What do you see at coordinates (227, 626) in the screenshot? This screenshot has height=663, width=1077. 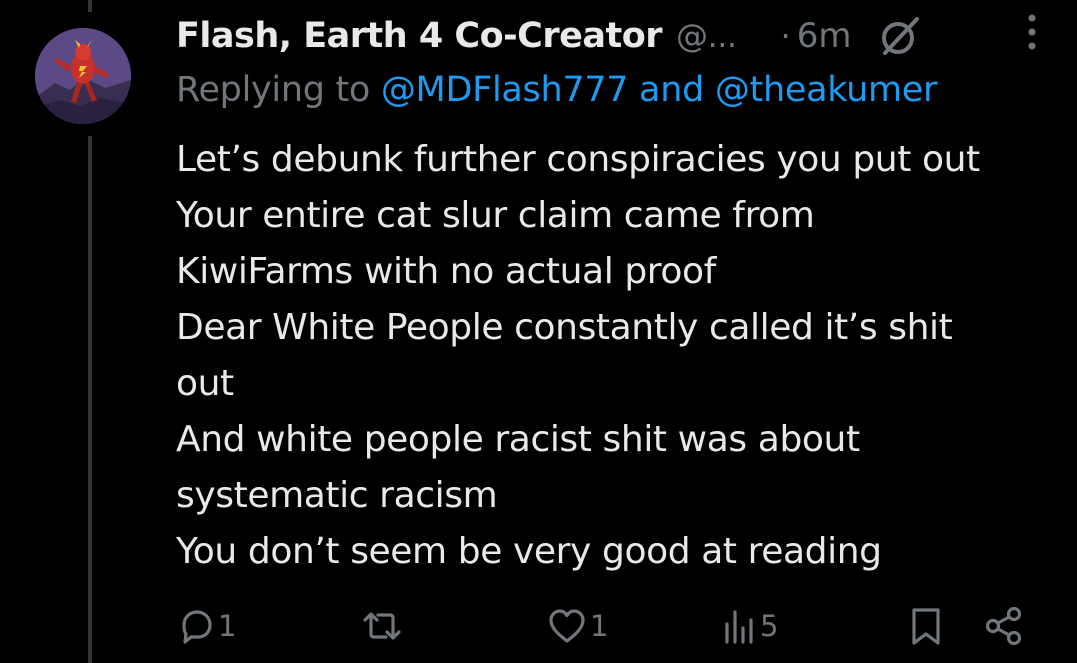 I see `reply-count: 1` at bounding box center [227, 626].